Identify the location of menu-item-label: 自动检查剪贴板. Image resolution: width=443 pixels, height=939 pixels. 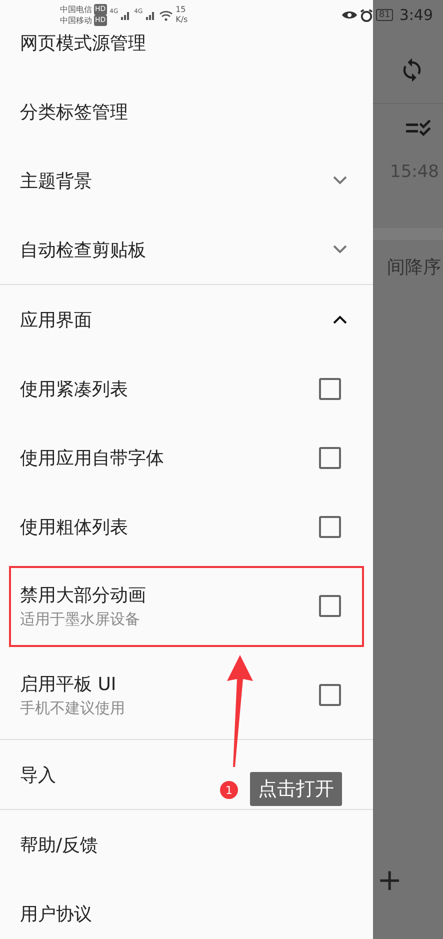
(176, 250).